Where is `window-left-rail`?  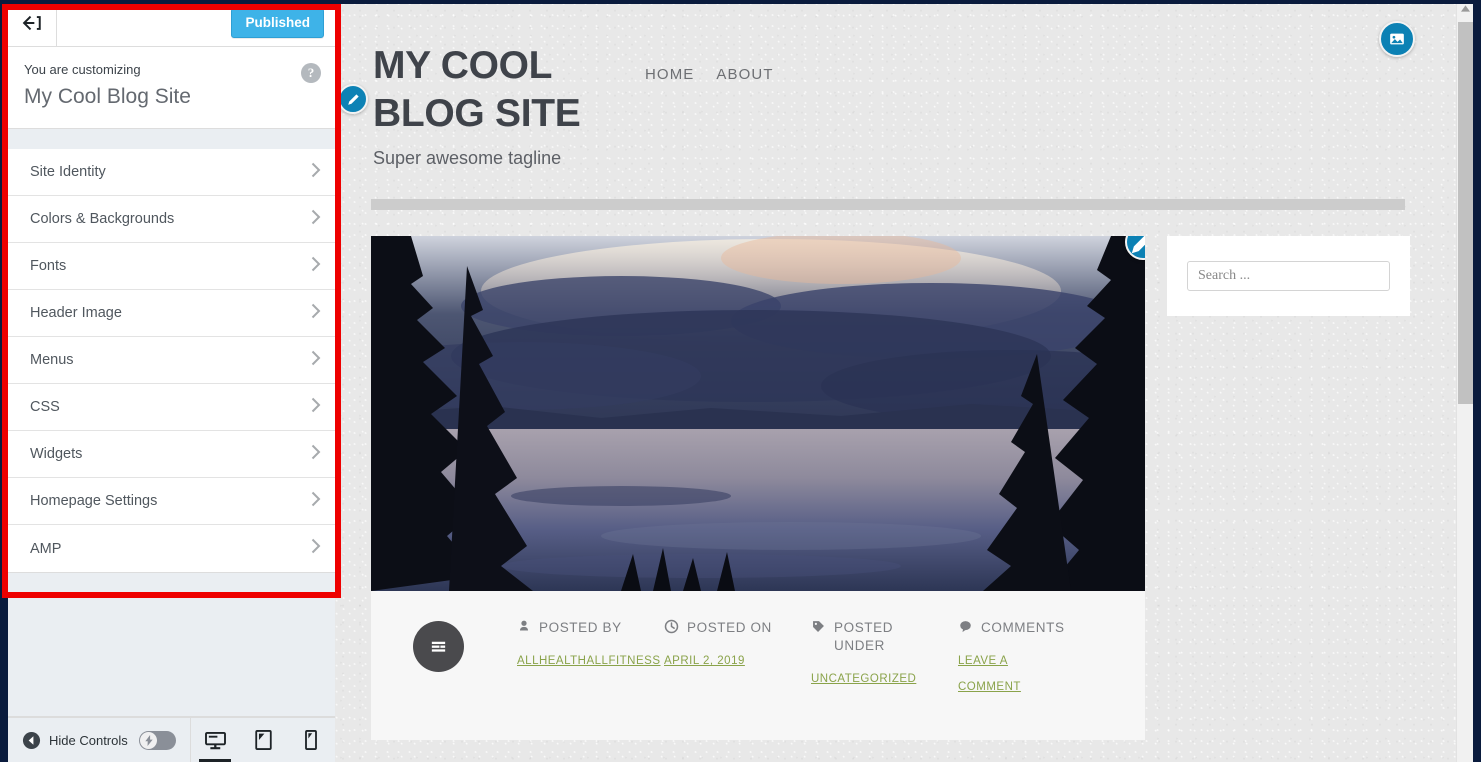 window-left-rail is located at coordinates (4, 381).